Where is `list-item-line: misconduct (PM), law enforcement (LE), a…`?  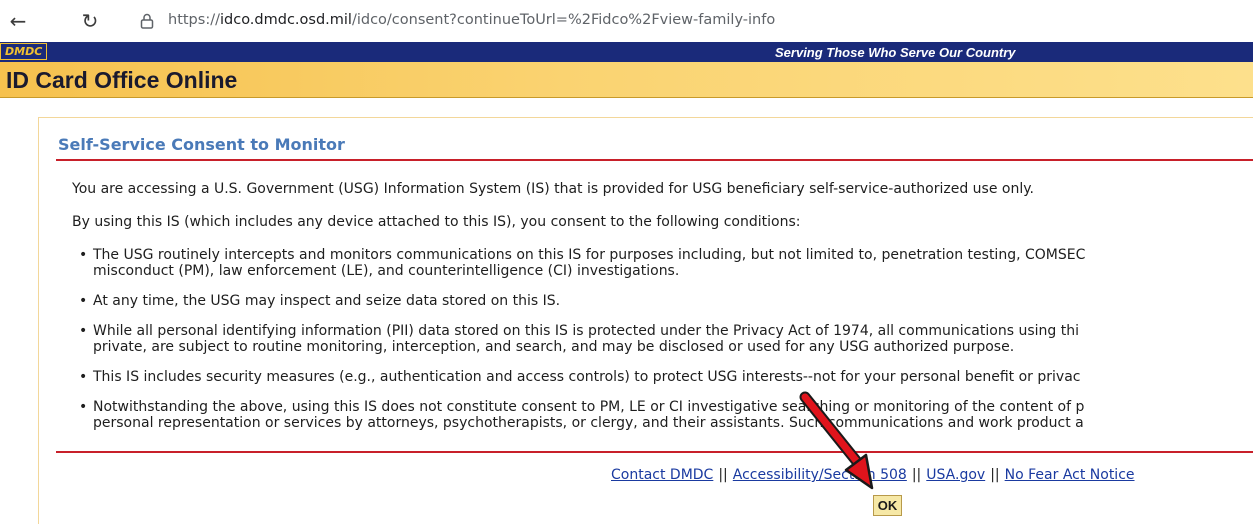
list-item-line: misconduct (PM), law enforcement (LE), a… is located at coordinates (386, 271).